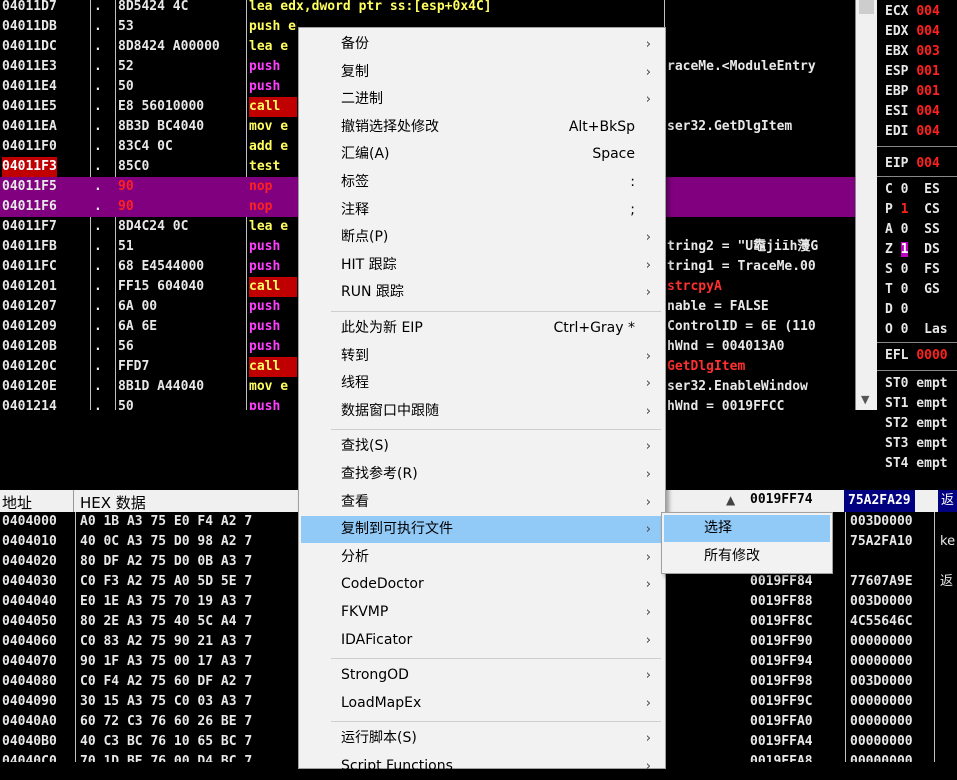  Describe the element at coordinates (730, 500) in the screenshot. I see `scroll-up-arrow-icon: ▲` at that location.